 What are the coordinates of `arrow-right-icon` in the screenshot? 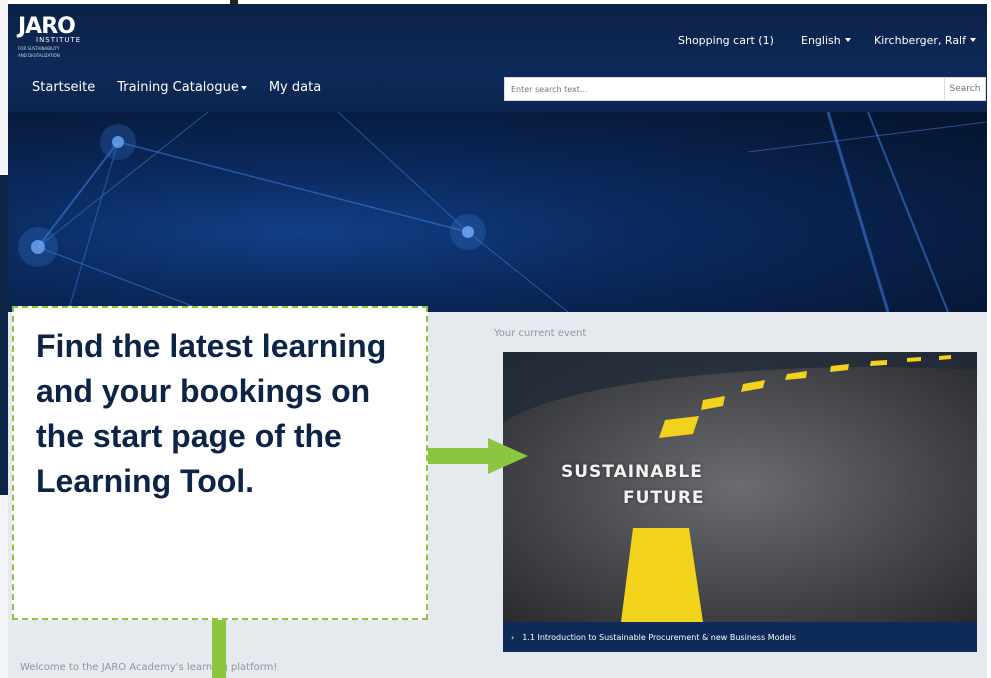 It's located at (508, 456).